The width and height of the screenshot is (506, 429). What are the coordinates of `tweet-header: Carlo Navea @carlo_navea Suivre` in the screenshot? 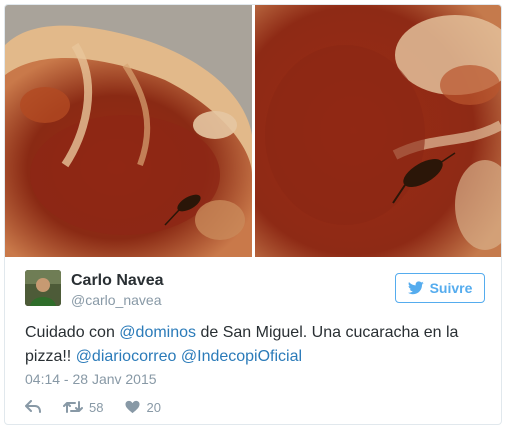 It's located at (255, 291).